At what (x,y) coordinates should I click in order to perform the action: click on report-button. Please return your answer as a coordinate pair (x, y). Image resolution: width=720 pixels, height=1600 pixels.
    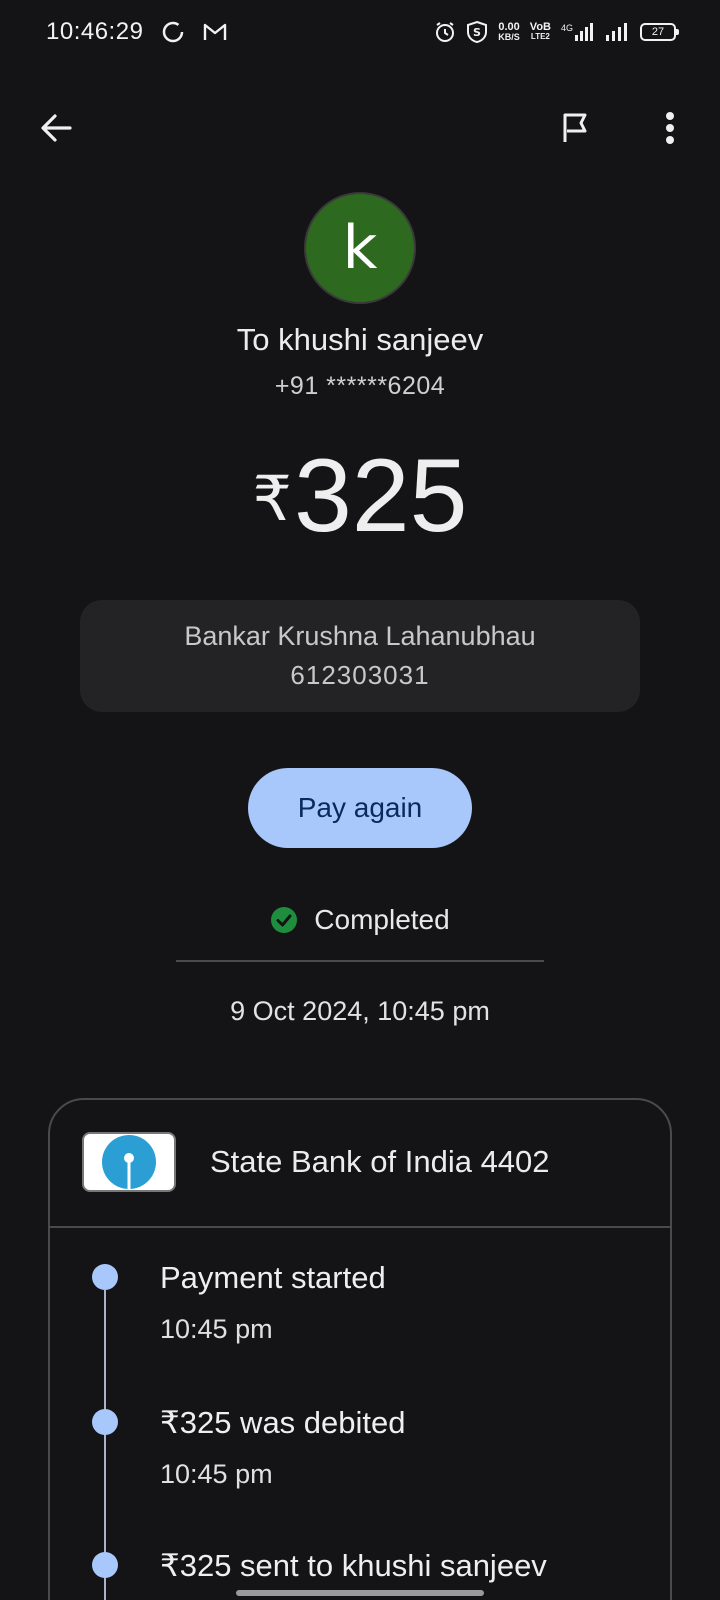
    Looking at the image, I should click on (576, 128).